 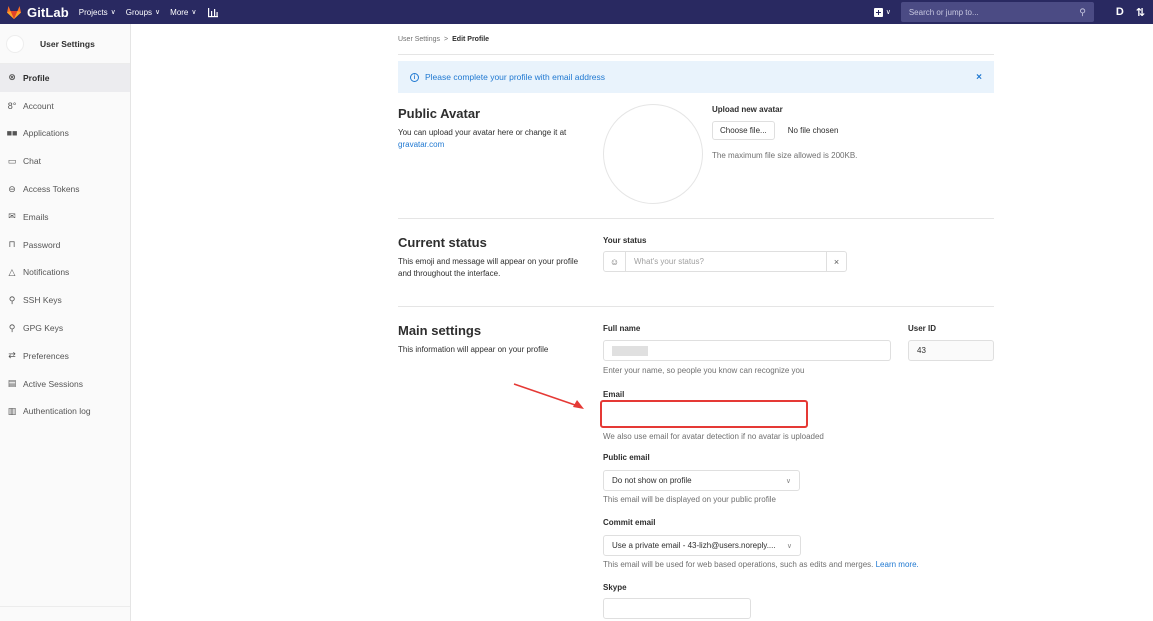 What do you see at coordinates (701, 480) in the screenshot?
I see `public-email-select: Do not show on profile ∨` at bounding box center [701, 480].